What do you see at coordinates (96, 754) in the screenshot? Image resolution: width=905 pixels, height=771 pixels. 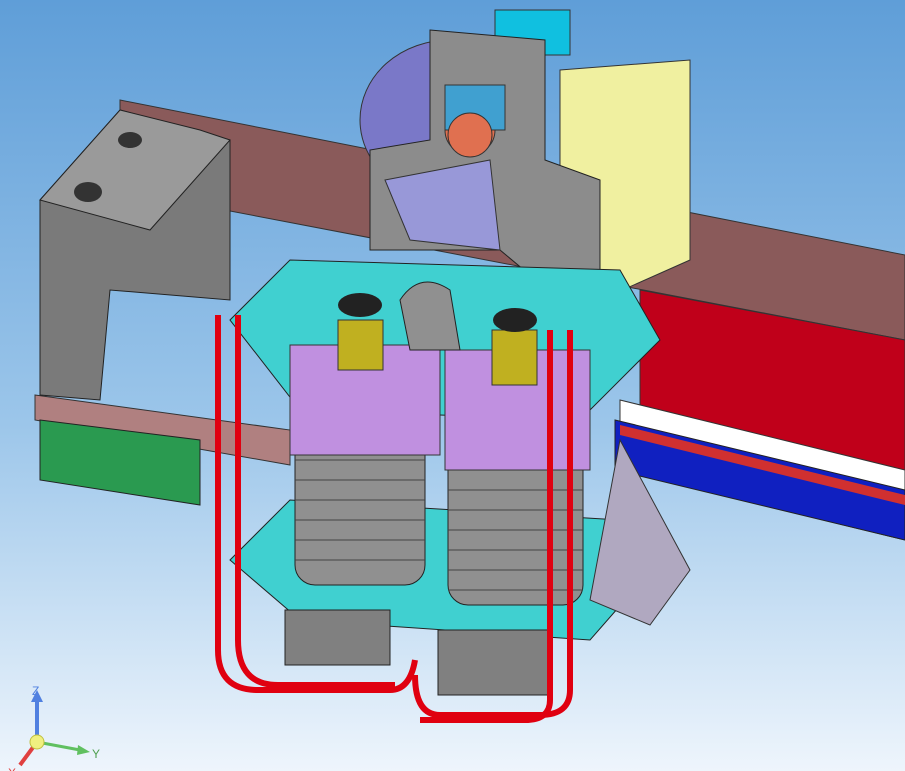 I see `y-axis-label: Y` at bounding box center [96, 754].